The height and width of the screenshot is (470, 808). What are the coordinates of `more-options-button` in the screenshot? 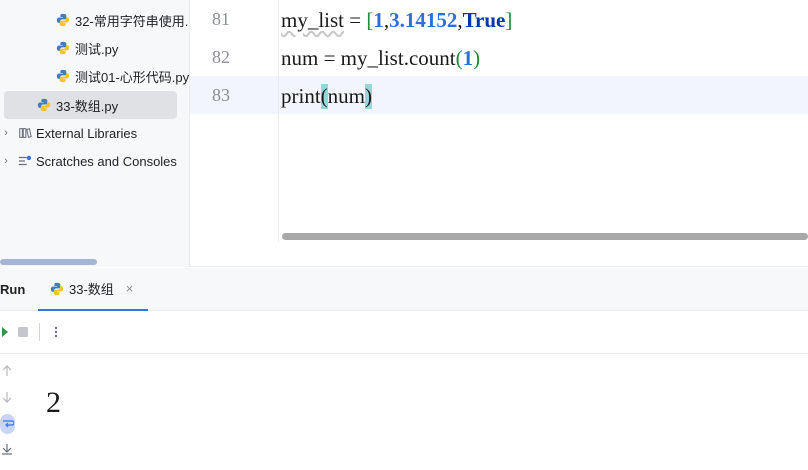 It's located at (56, 332).